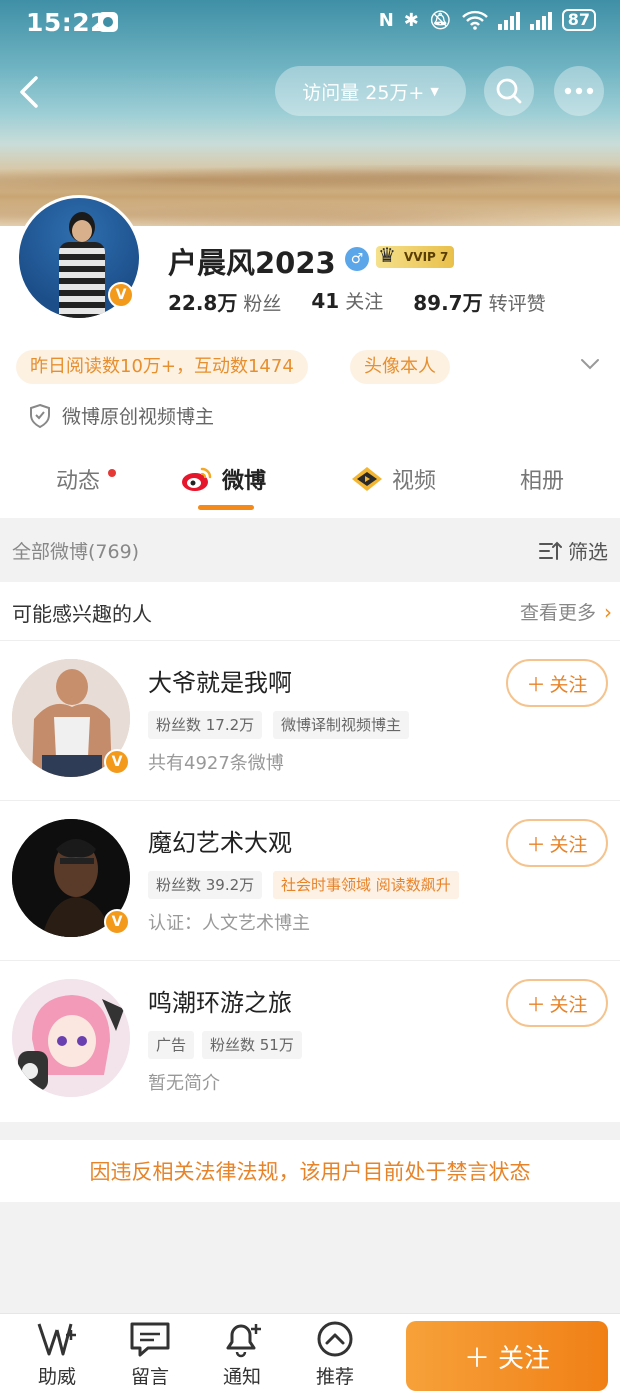  What do you see at coordinates (75, 550) in the screenshot?
I see `all-weibo-count: 全部微博(769)` at bounding box center [75, 550].